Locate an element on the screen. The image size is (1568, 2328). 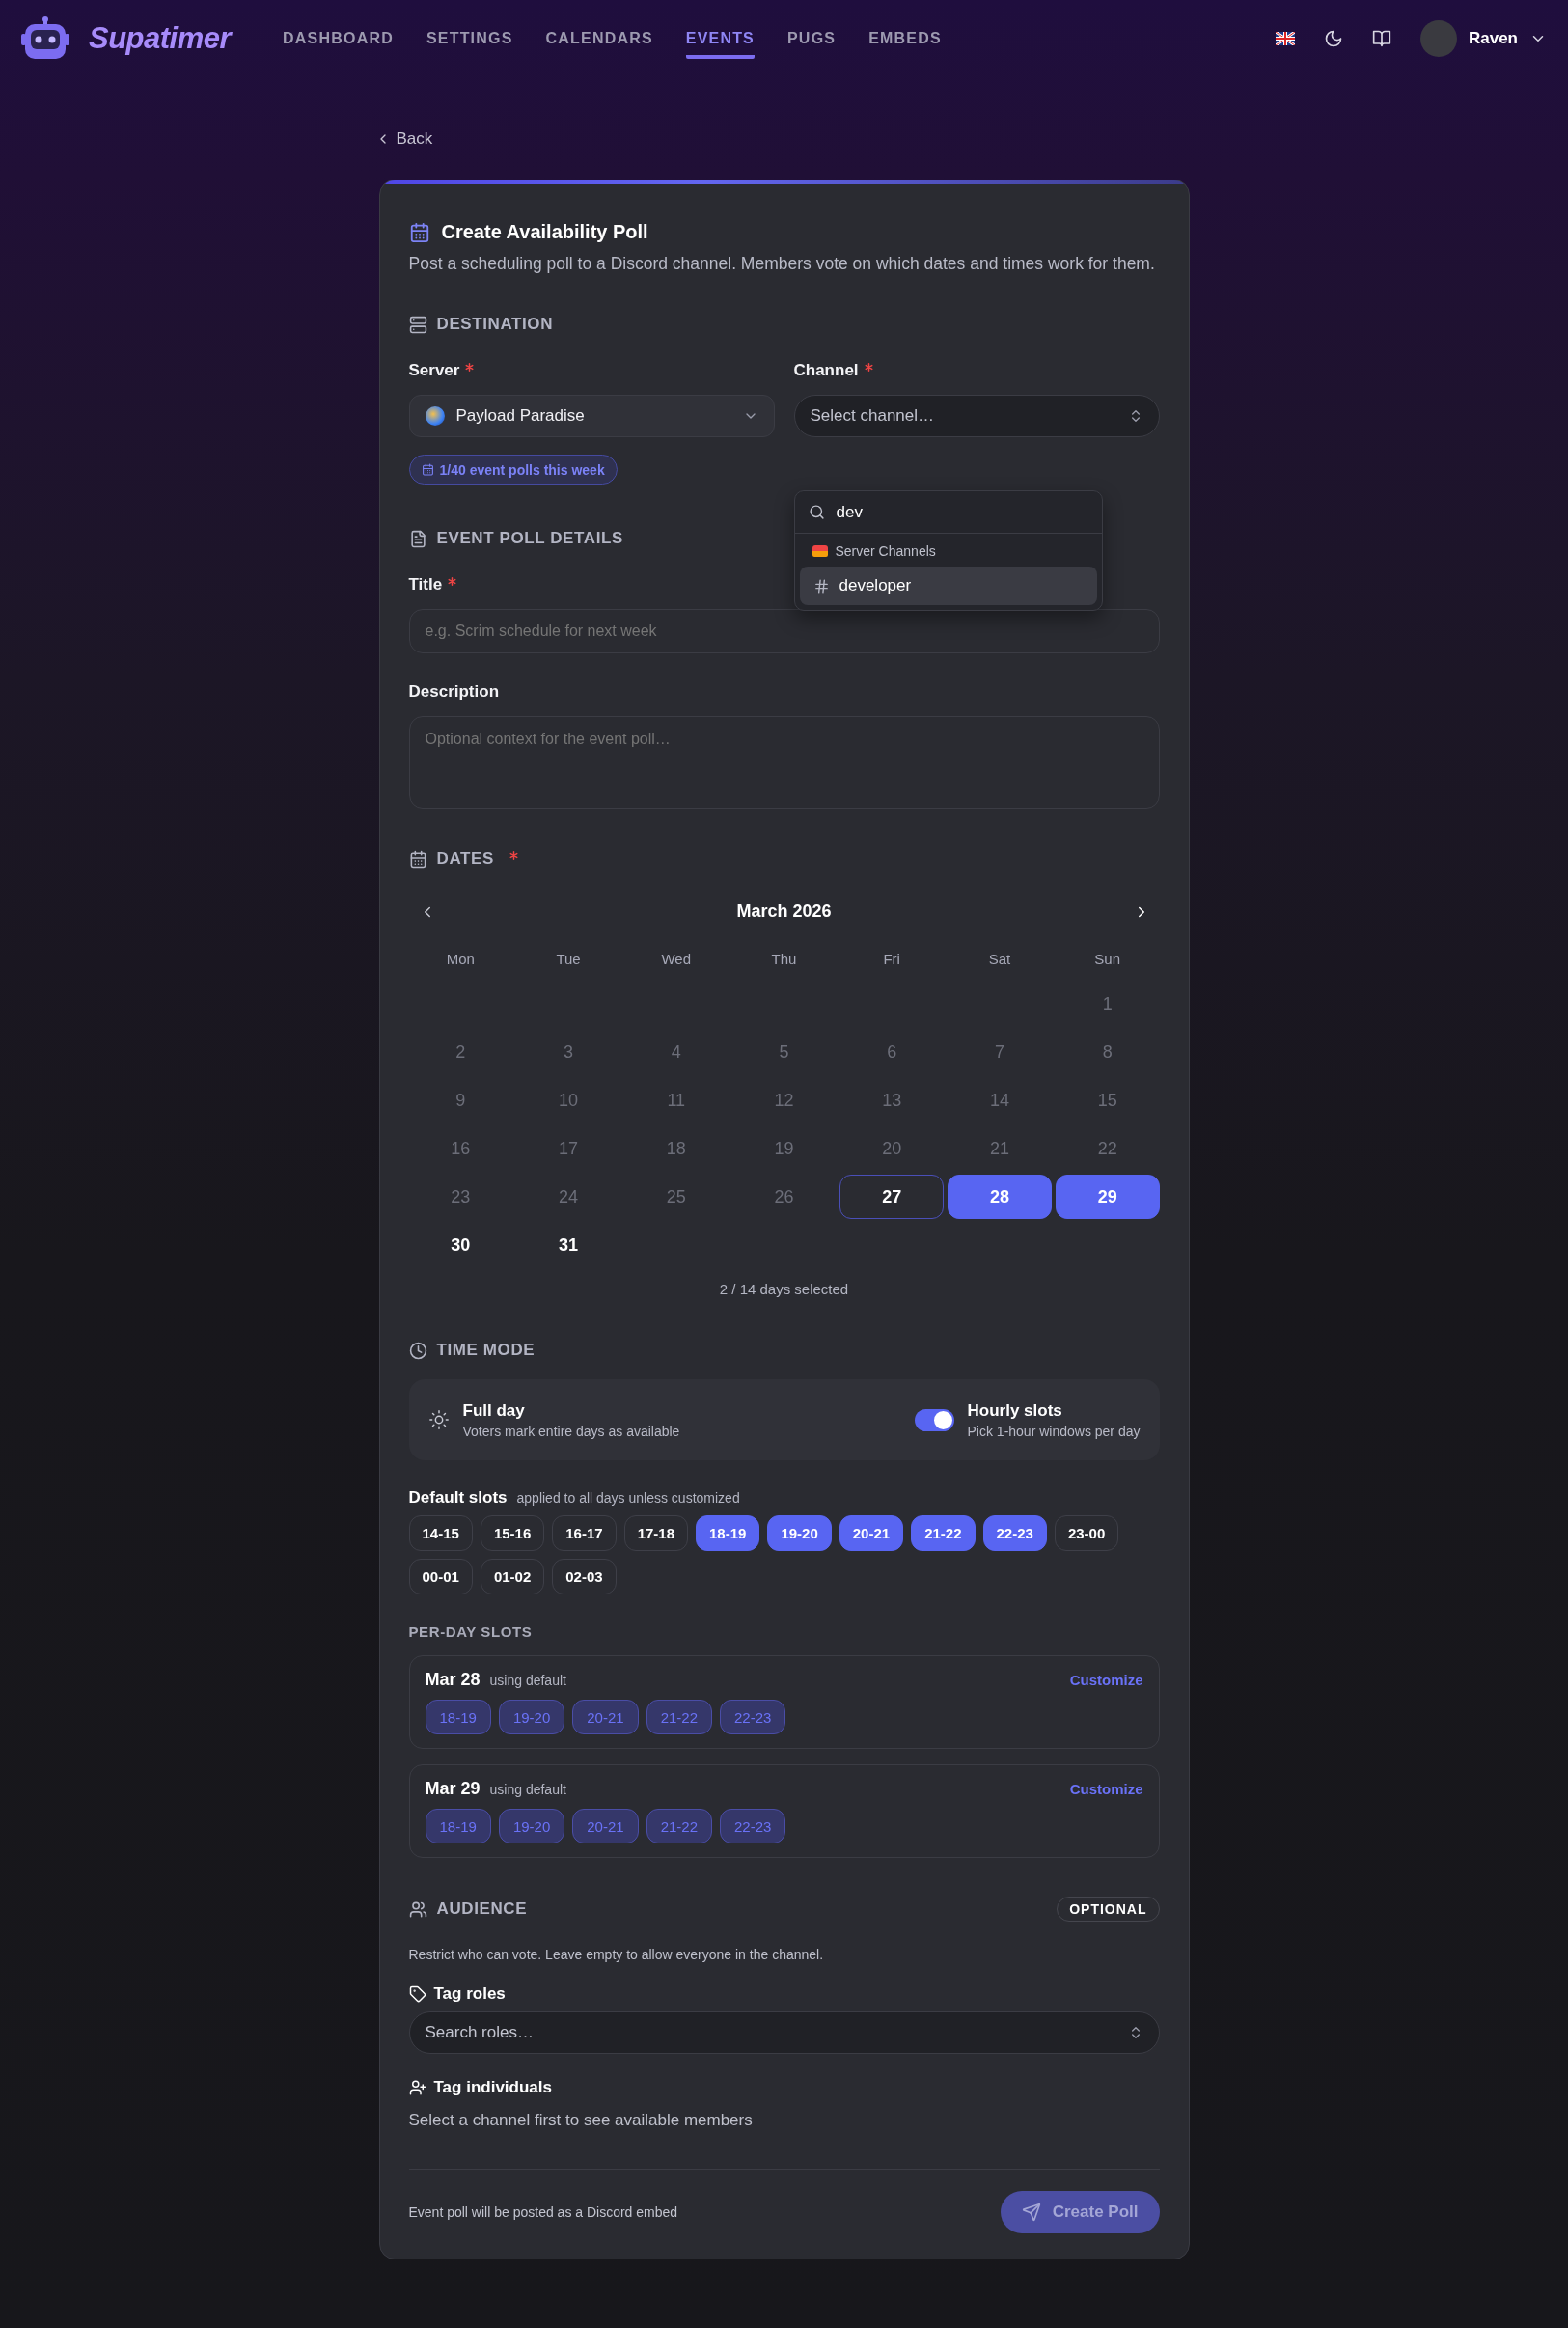
title-input: e.g. Scrim schedule for next week is located at coordinates (784, 631).